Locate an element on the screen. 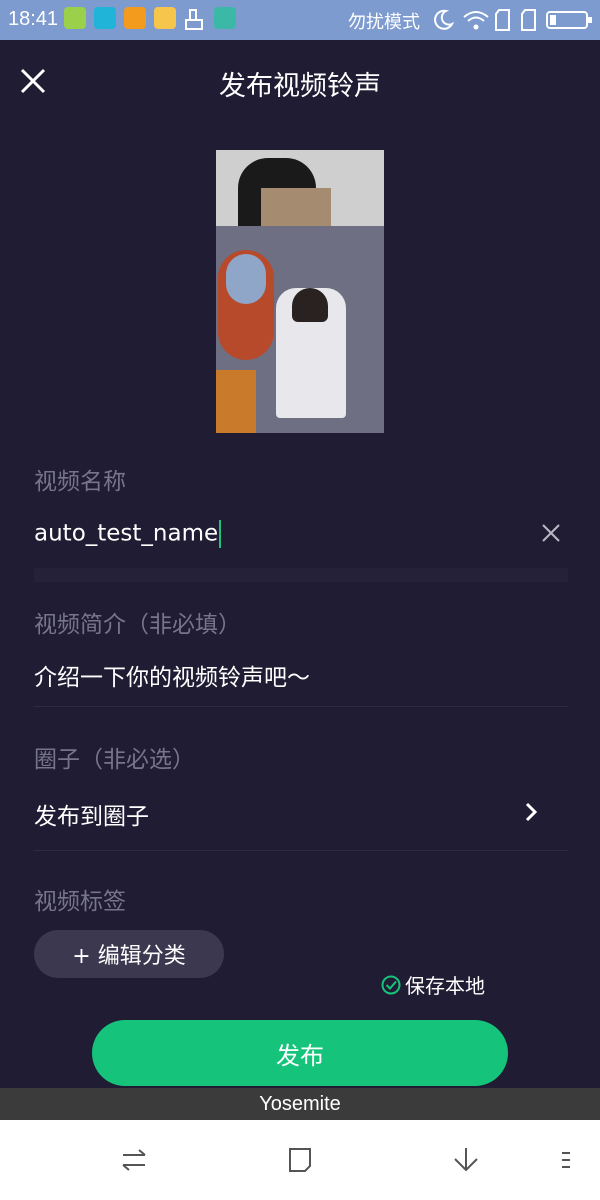  publish-button: 发布 is located at coordinates (300, 1053).